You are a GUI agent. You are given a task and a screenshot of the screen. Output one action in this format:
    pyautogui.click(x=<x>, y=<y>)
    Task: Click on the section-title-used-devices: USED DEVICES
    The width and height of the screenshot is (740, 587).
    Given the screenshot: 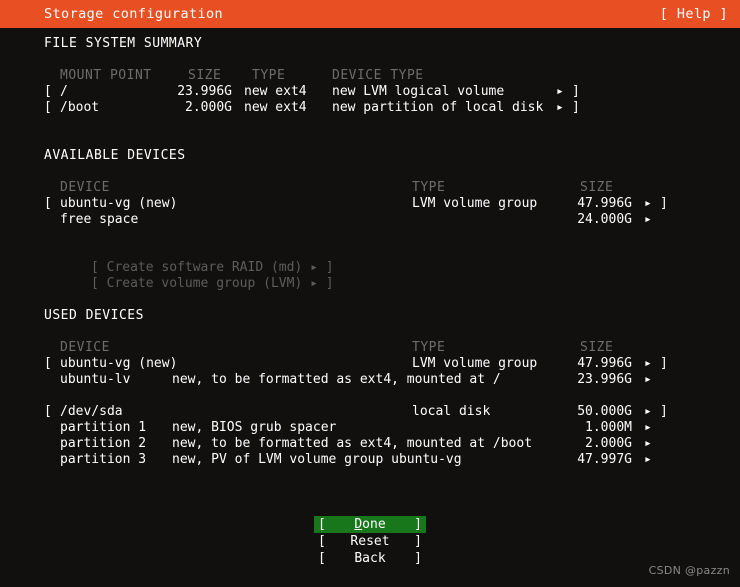 What is the action you would take?
    pyautogui.click(x=94, y=315)
    